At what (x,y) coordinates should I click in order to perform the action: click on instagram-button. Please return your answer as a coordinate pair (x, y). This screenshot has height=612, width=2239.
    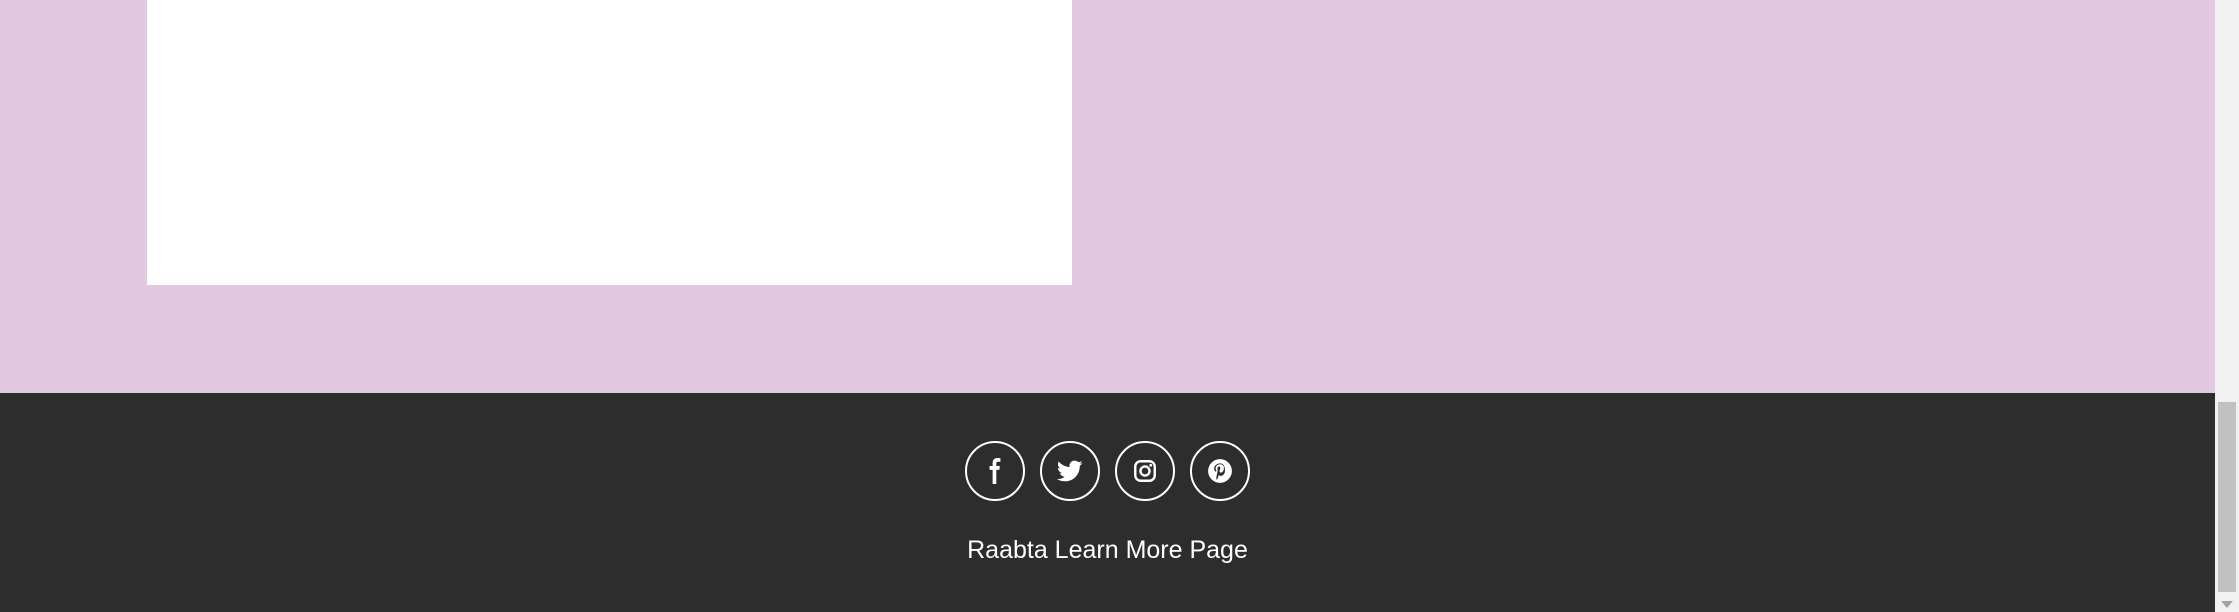
    Looking at the image, I should click on (1145, 471).